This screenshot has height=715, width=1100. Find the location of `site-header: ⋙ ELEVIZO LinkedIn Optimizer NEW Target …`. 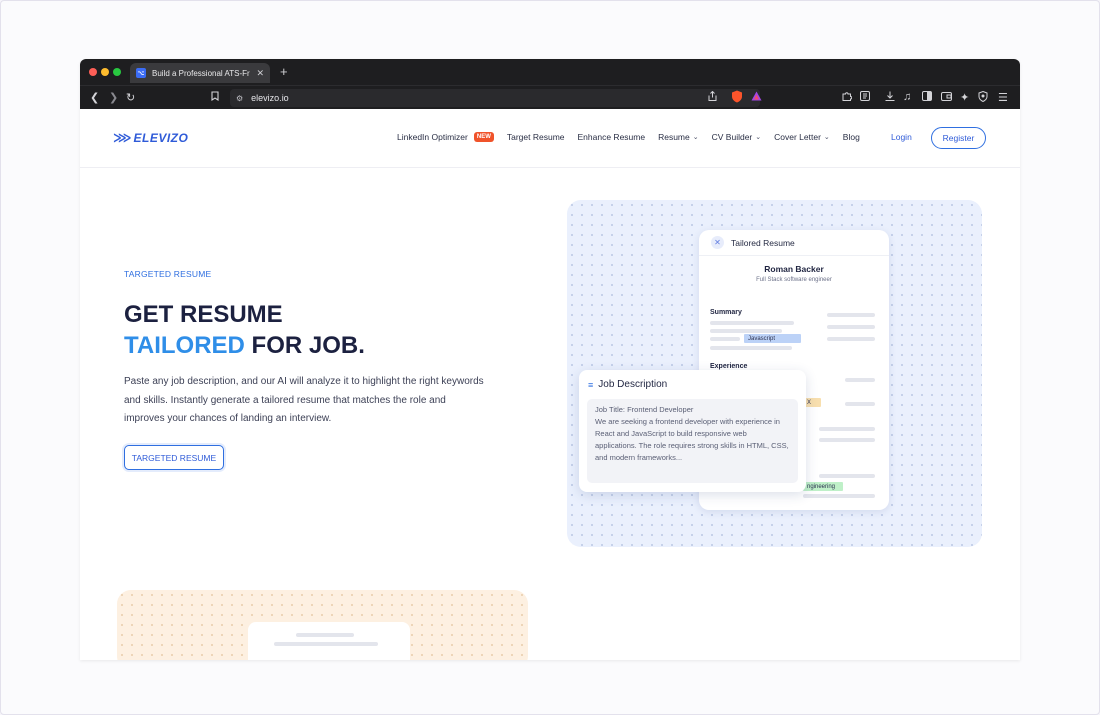

site-header: ⋙ ELEVIZO LinkedIn Optimizer NEW Target … is located at coordinates (550, 138).